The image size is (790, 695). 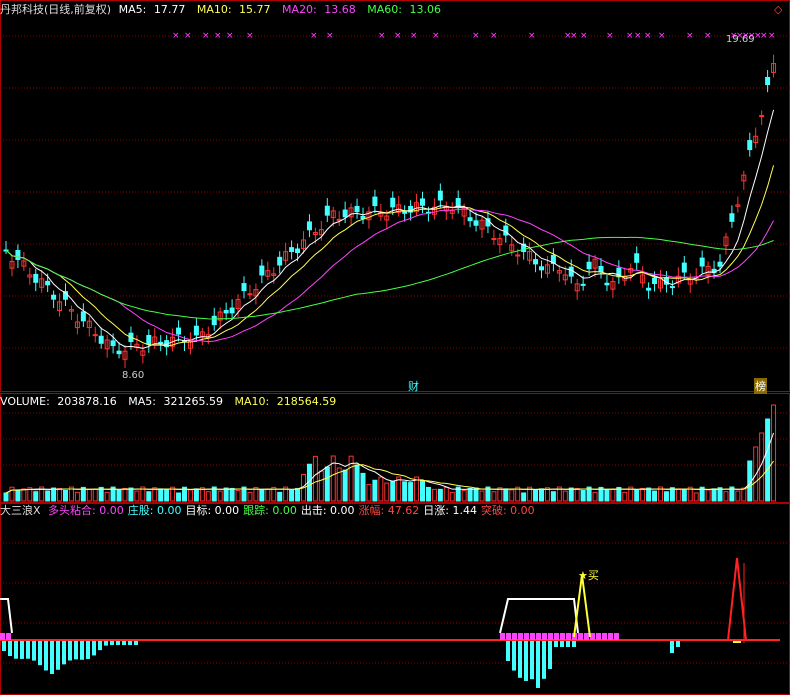 What do you see at coordinates (212, 510) in the screenshot?
I see `indicator-item-2: 目标: 0.00` at bounding box center [212, 510].